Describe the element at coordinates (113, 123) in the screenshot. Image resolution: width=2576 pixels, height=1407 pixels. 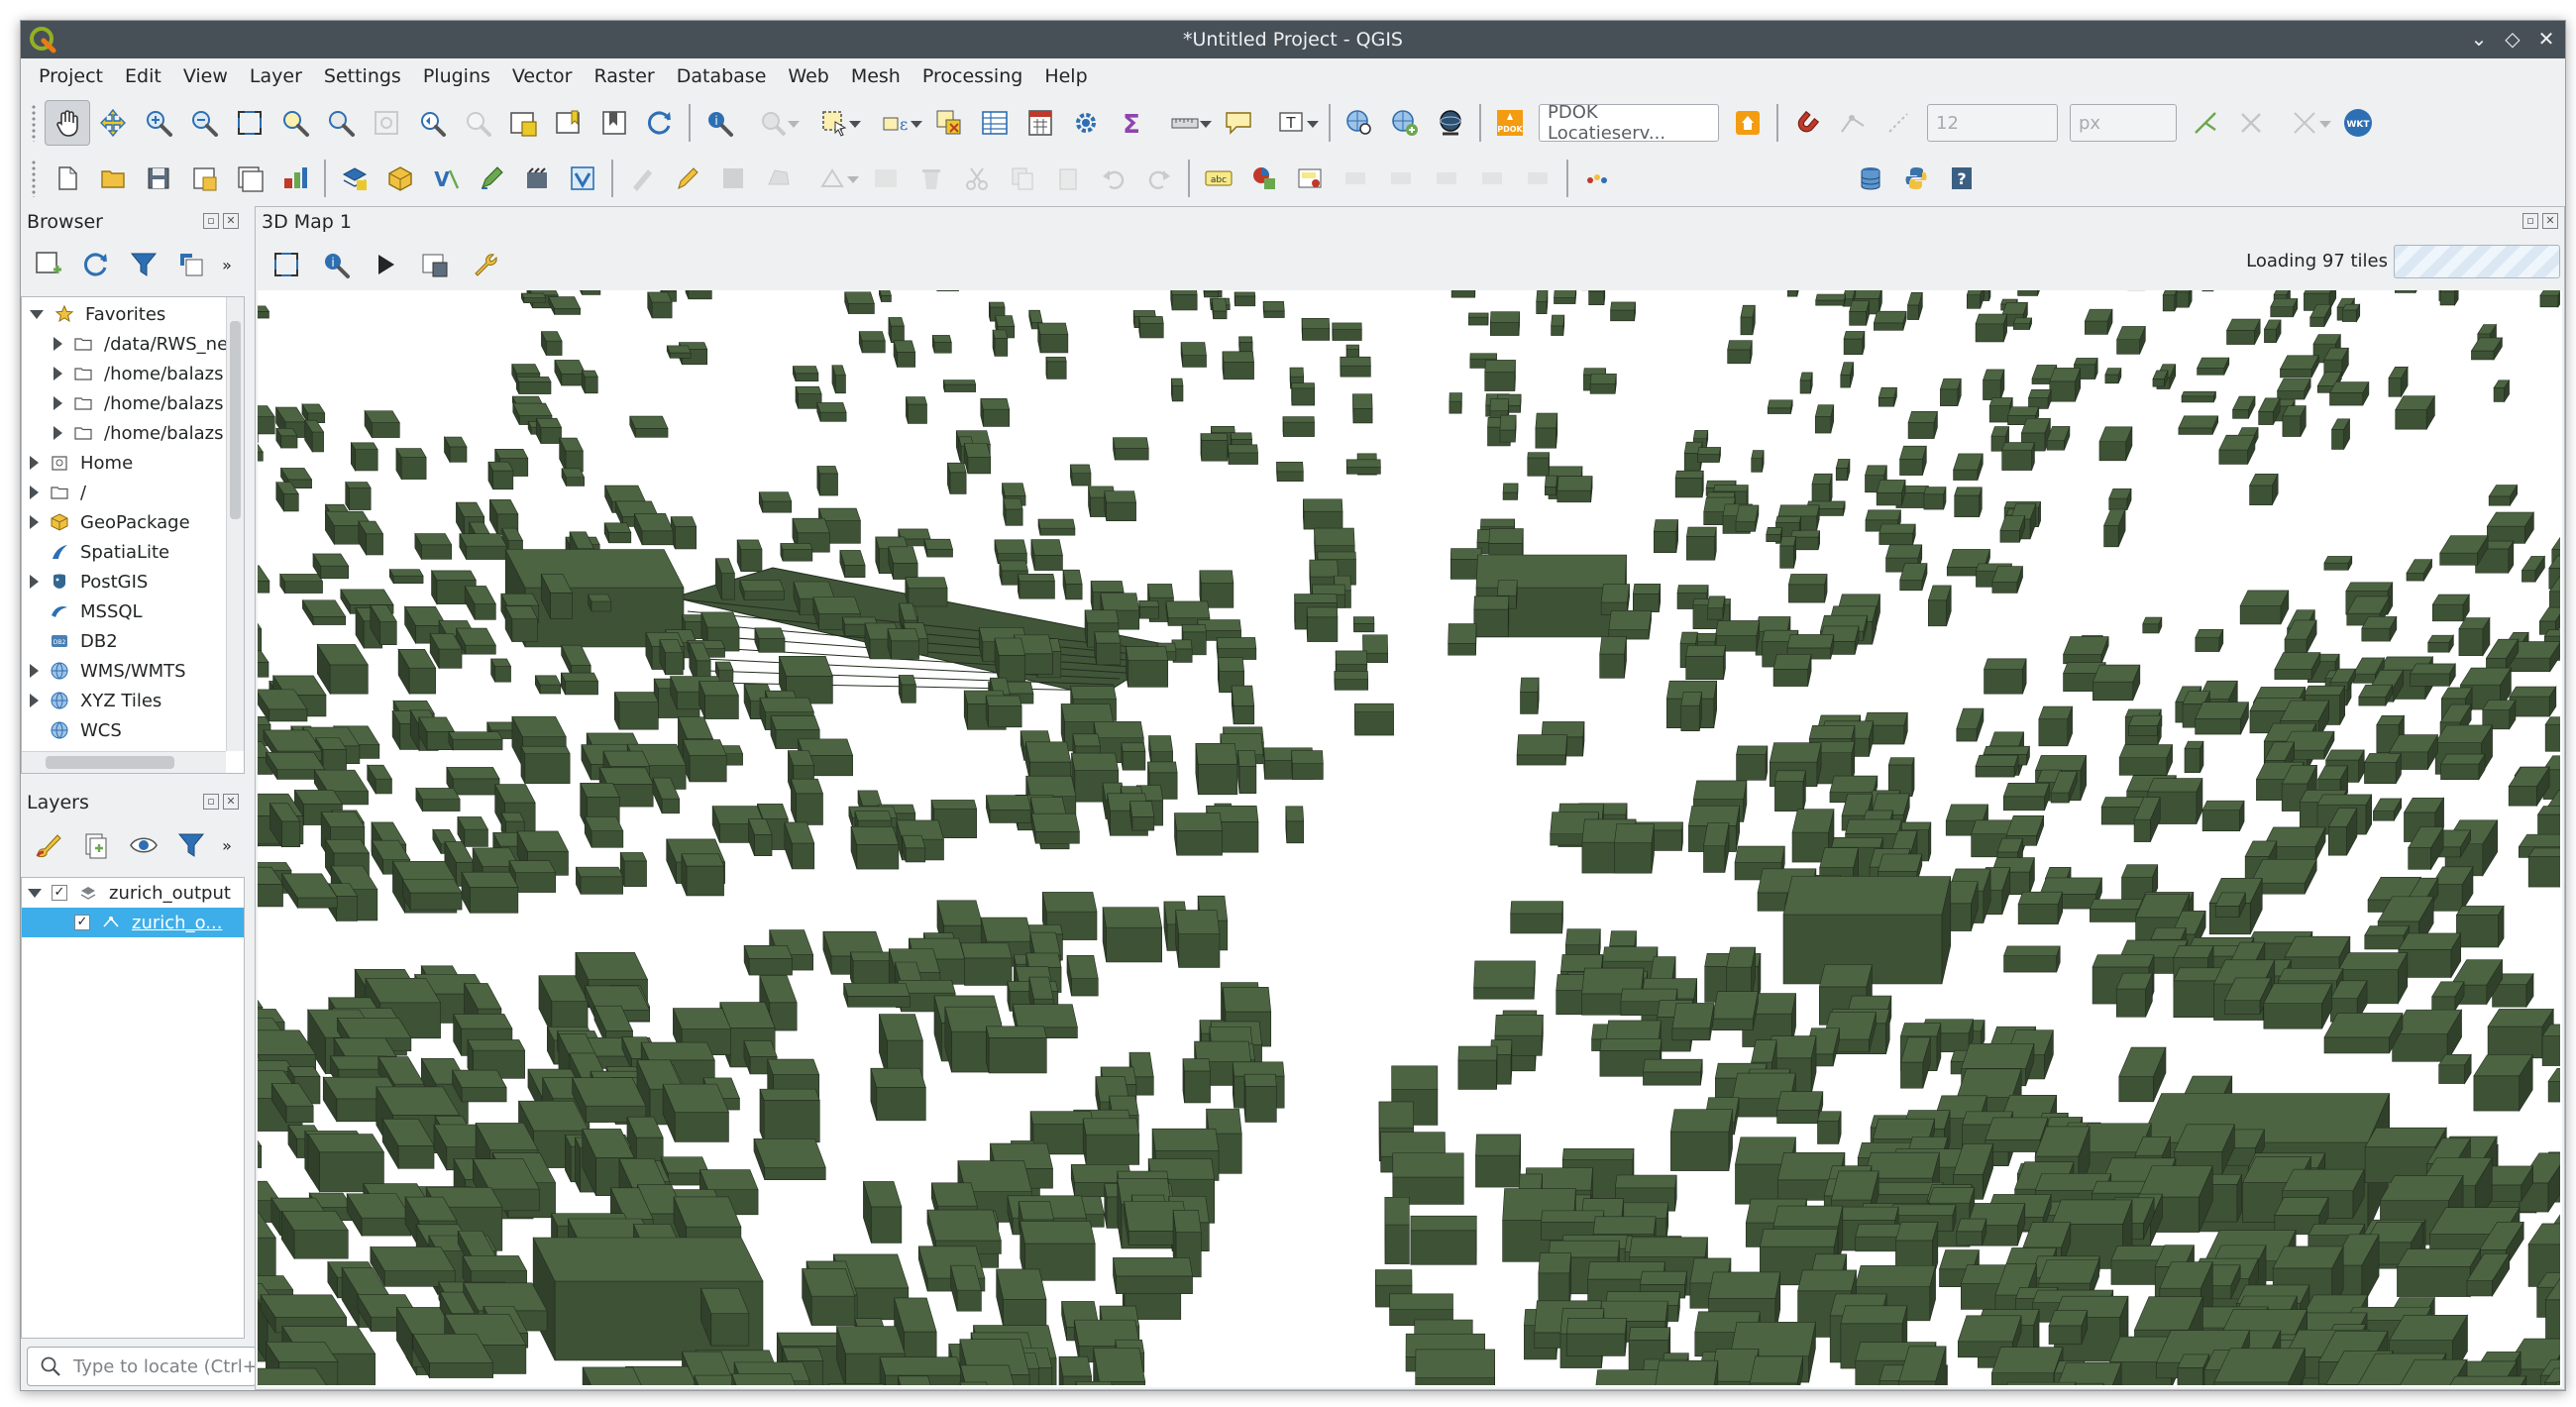
I see `pan-to-selection-button` at that location.